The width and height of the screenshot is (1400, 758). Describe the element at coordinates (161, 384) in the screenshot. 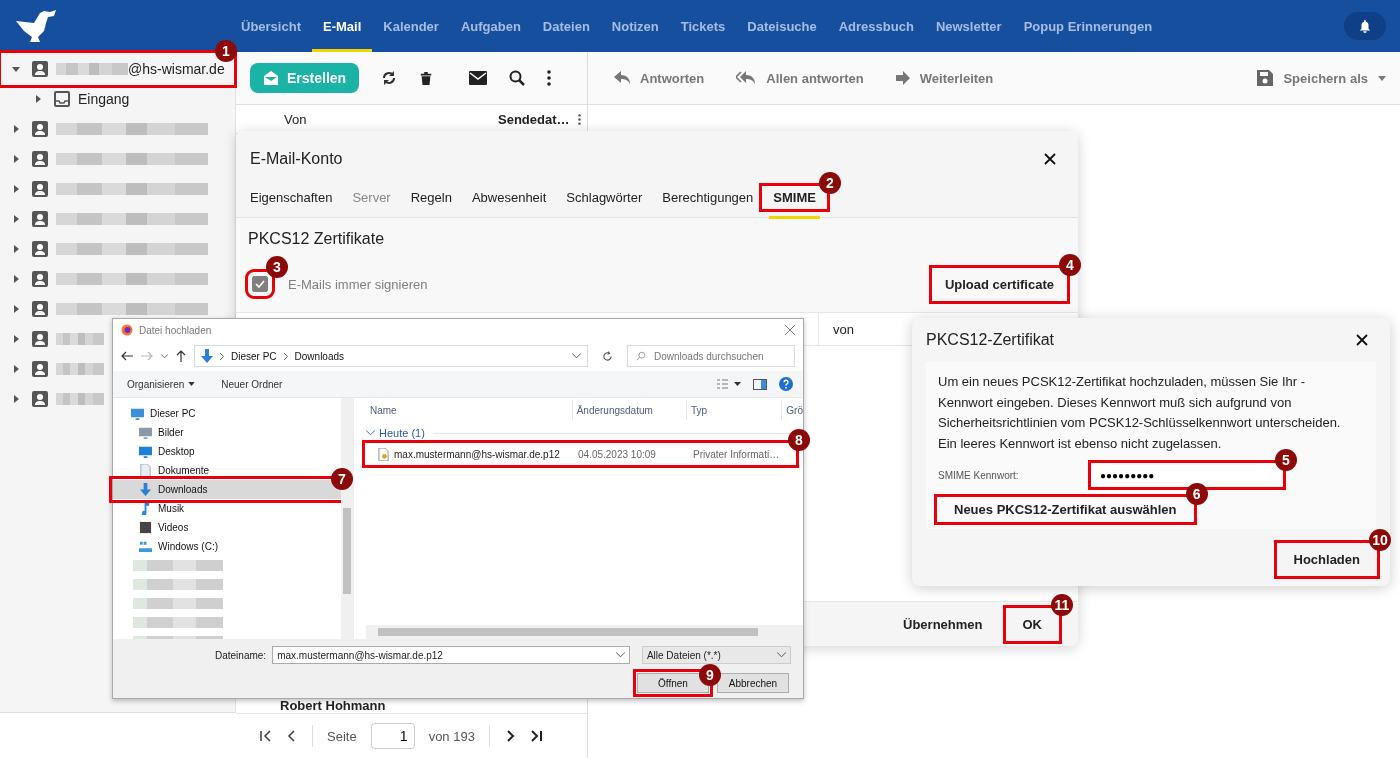

I see `organize-button: Organisieren` at that location.